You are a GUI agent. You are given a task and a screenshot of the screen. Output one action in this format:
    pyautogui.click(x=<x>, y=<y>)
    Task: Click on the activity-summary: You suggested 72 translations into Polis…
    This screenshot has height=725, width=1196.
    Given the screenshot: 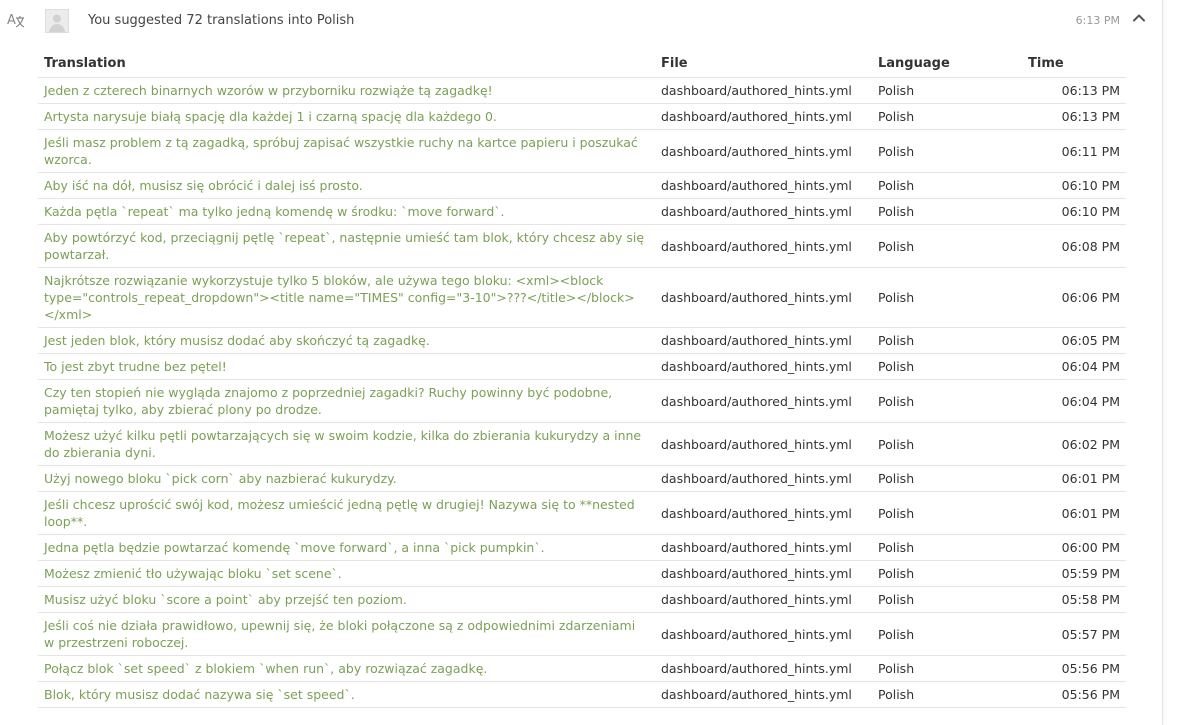 What is the action you would take?
    pyautogui.click(x=221, y=20)
    